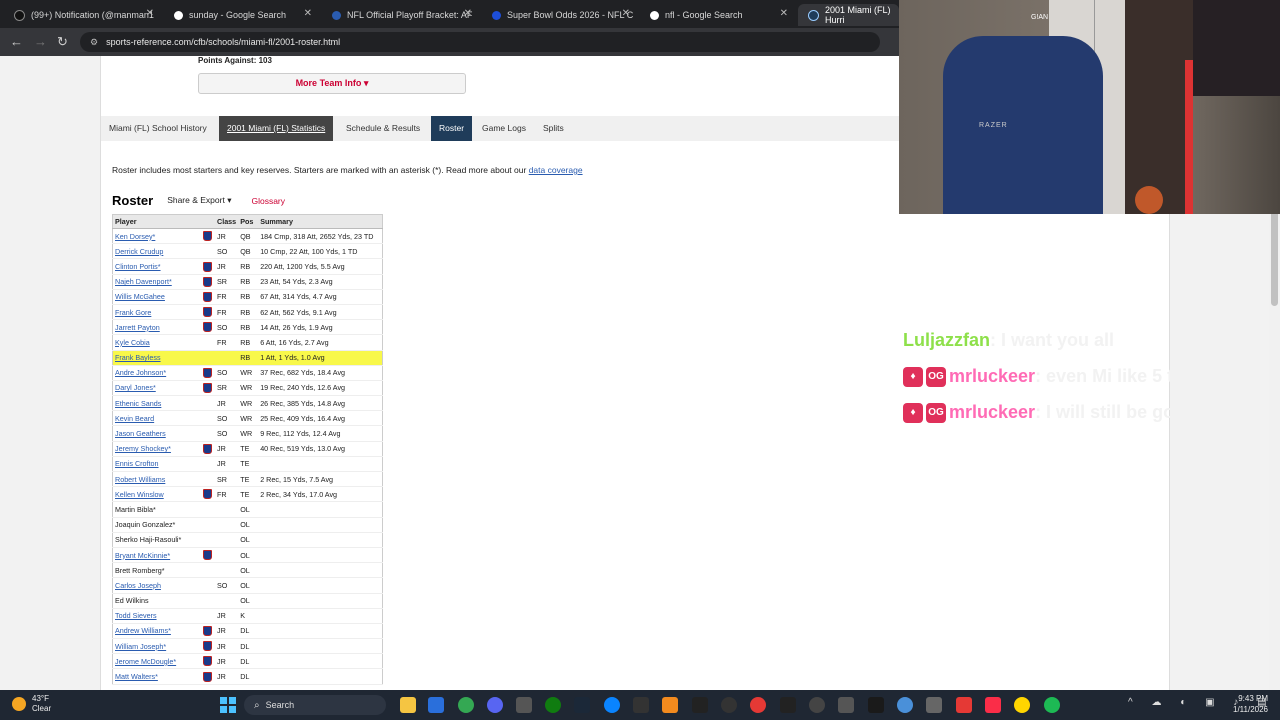  Describe the element at coordinates (156, 616) in the screenshot. I see `player-name: Todd Sievers` at that location.